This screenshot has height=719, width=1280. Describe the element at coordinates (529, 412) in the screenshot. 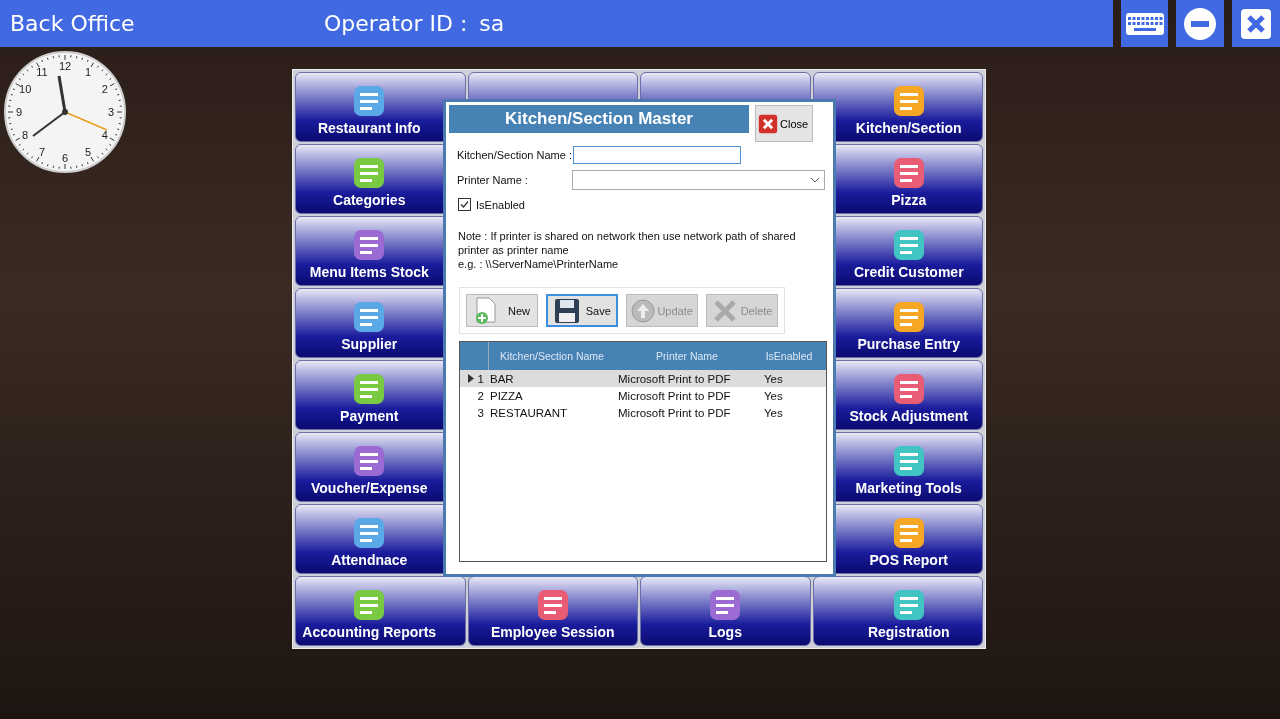

I see `table-cell-text: RESTAURANT` at that location.